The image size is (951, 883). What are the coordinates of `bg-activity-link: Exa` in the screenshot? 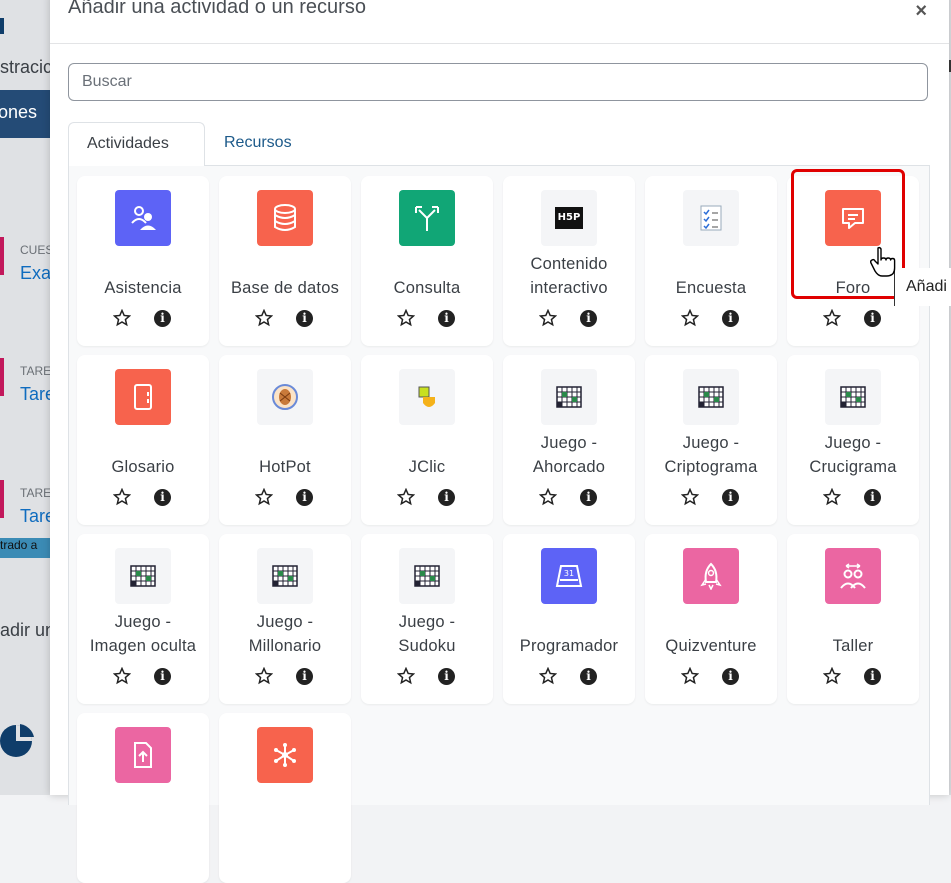 It's located at (35, 273).